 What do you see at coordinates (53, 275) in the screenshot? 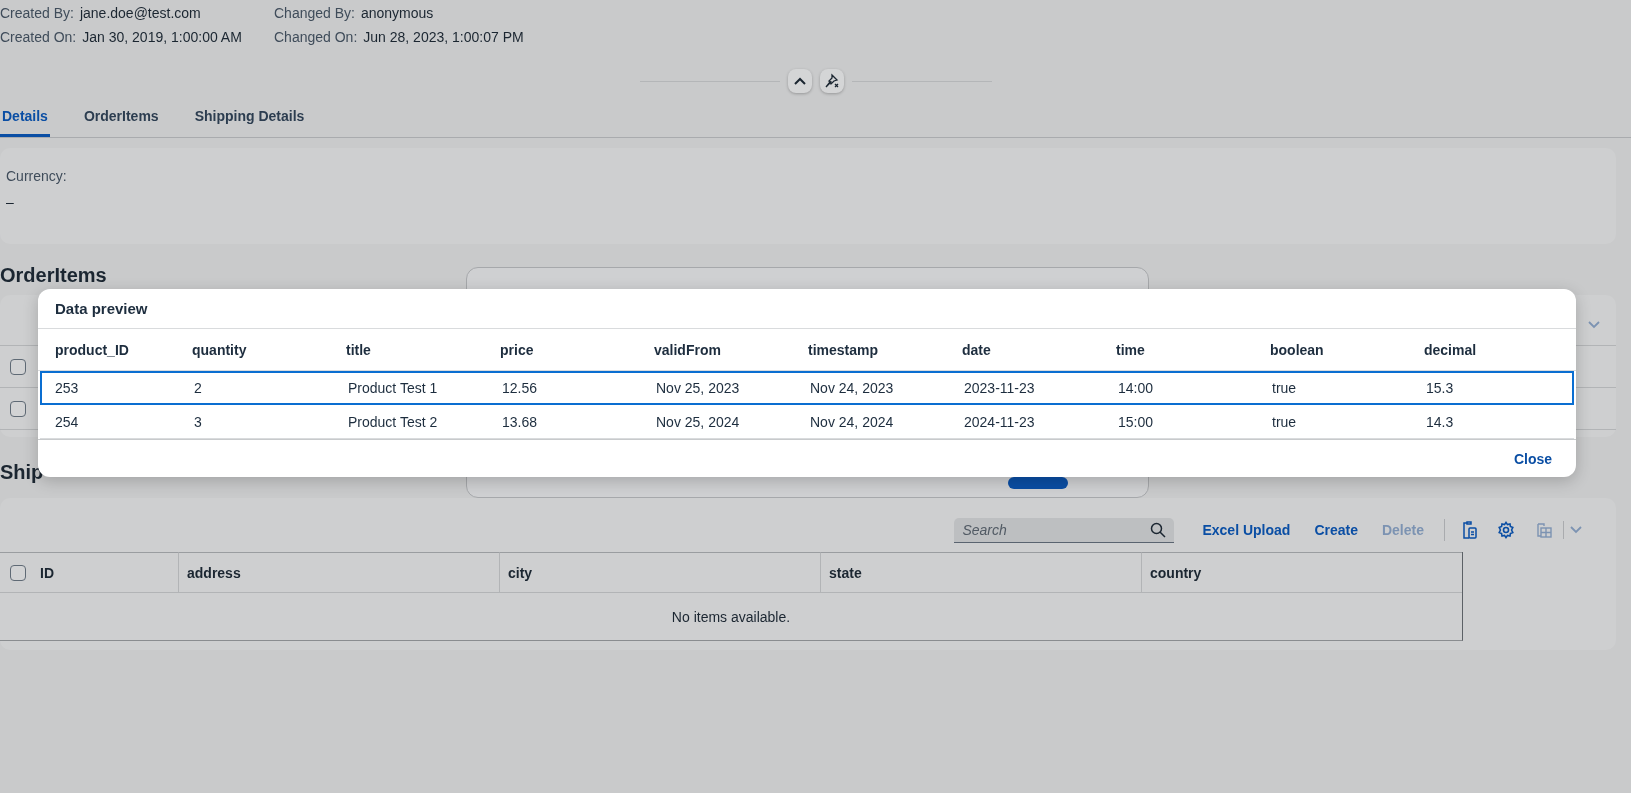
I see `section-title: OrderItems` at bounding box center [53, 275].